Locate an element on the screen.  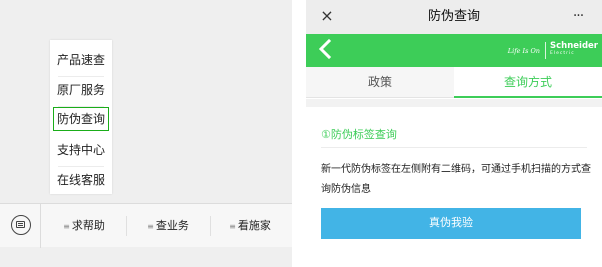
bottom-menu-about: ≡ 看施家 is located at coordinates (250, 226).